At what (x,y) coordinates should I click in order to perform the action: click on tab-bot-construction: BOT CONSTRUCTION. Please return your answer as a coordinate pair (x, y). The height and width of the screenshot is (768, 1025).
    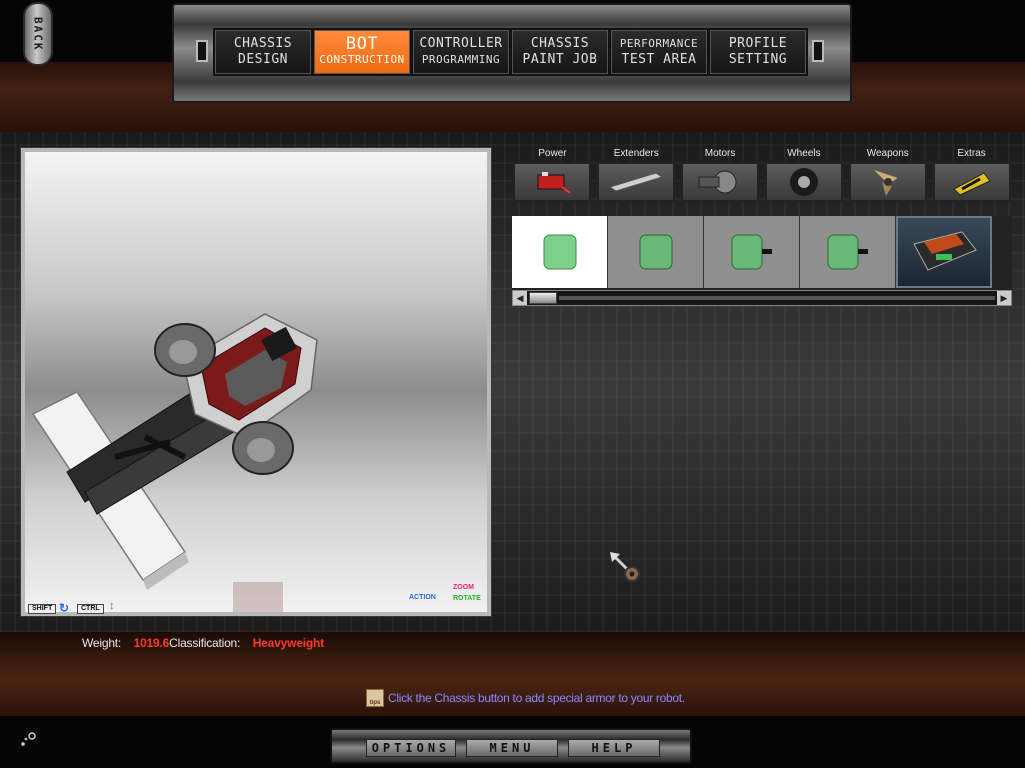
    Looking at the image, I should click on (362, 52).